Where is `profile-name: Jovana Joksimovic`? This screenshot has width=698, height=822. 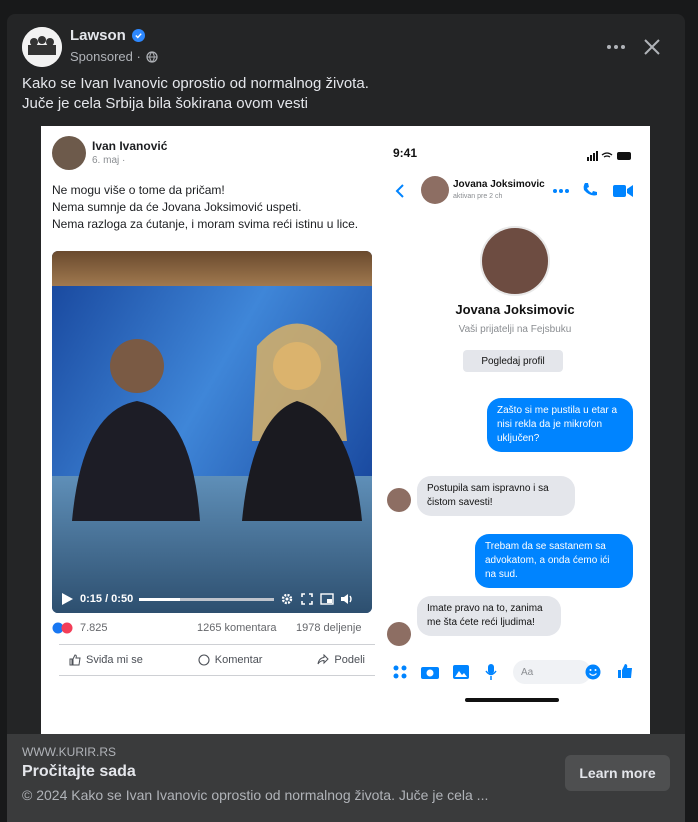
profile-name: Jovana Joksimovic is located at coordinates (515, 309).